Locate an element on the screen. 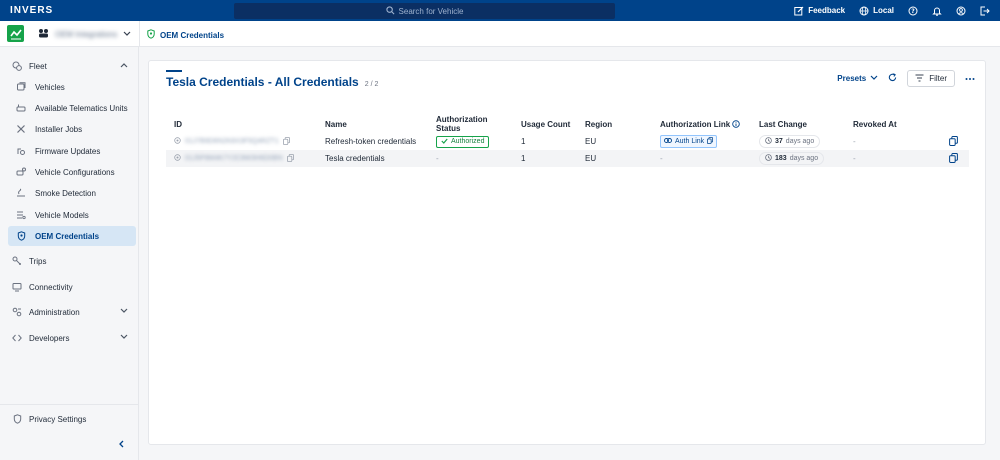 This screenshot has height=460, width=1000. notifications-button is located at coordinates (937, 11).